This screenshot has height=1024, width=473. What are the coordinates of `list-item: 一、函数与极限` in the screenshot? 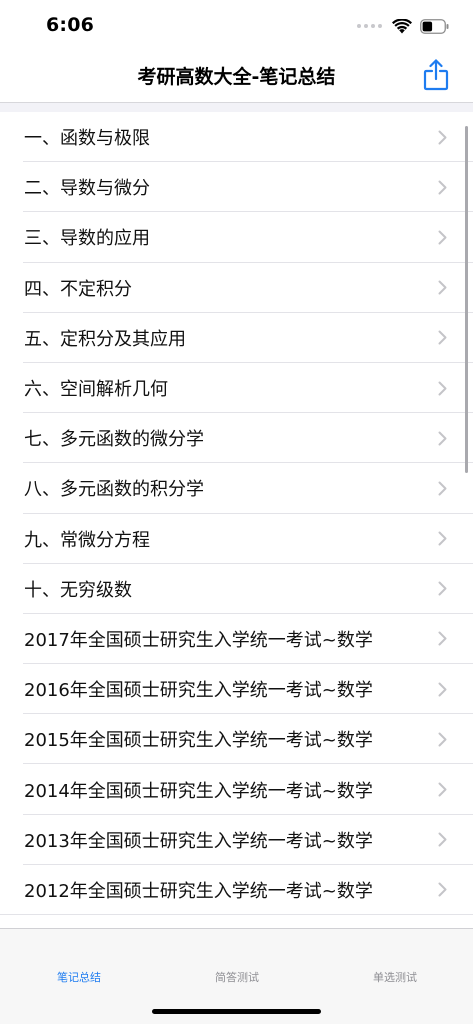 It's located at (236, 137).